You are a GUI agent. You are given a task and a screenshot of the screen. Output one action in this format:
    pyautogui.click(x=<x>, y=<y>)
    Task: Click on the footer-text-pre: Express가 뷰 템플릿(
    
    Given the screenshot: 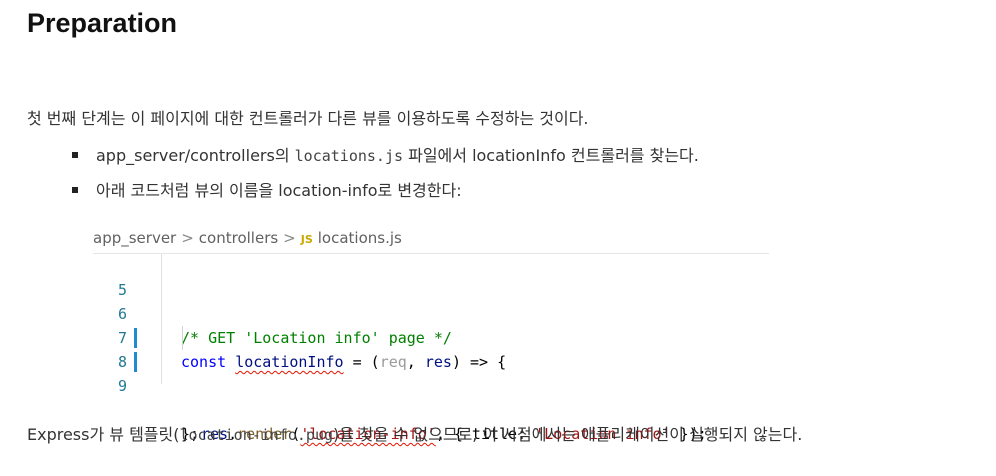 What is the action you would take?
    pyautogui.click(x=103, y=434)
    